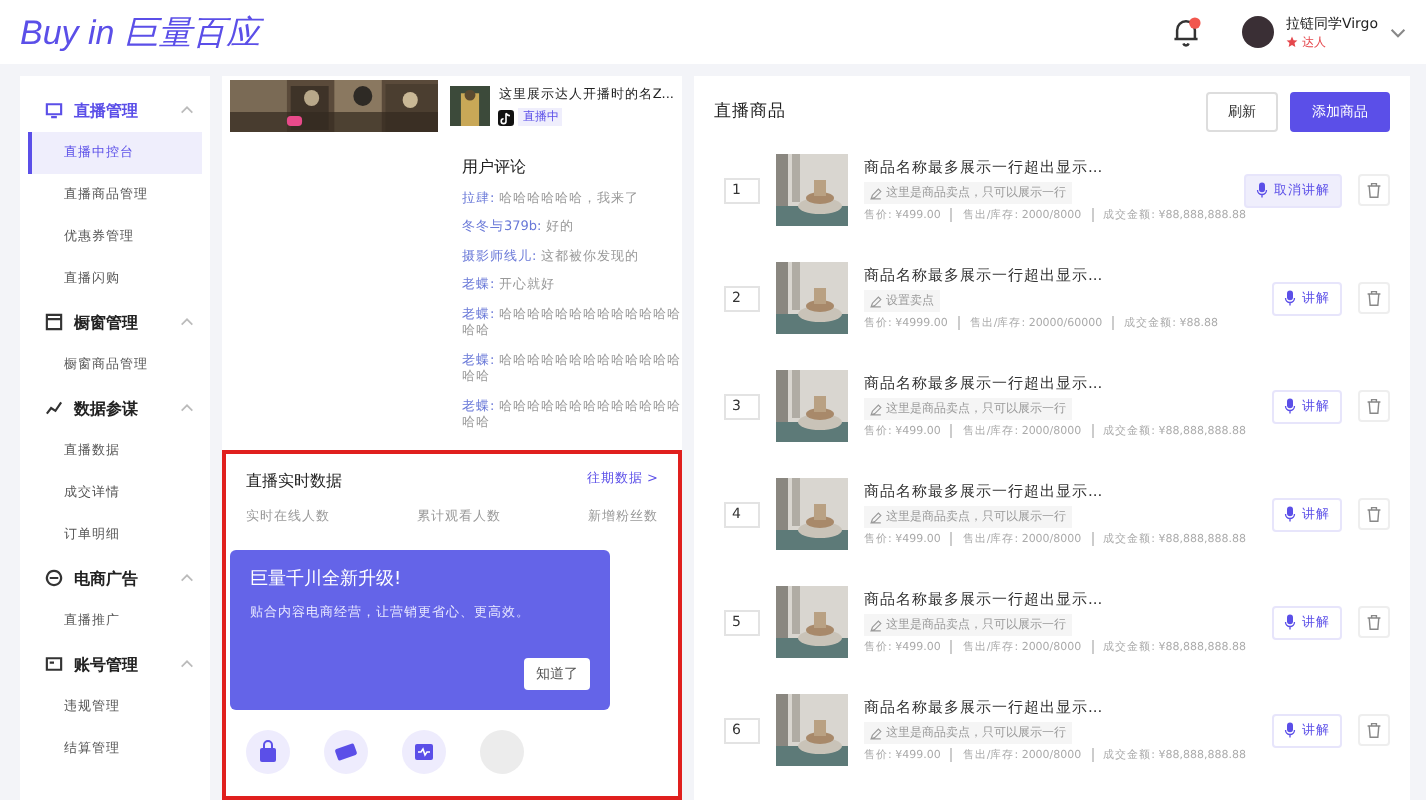 The image size is (1426, 800). Describe the element at coordinates (140, 33) in the screenshot. I see `logo: Buy in 巨量百应` at that location.